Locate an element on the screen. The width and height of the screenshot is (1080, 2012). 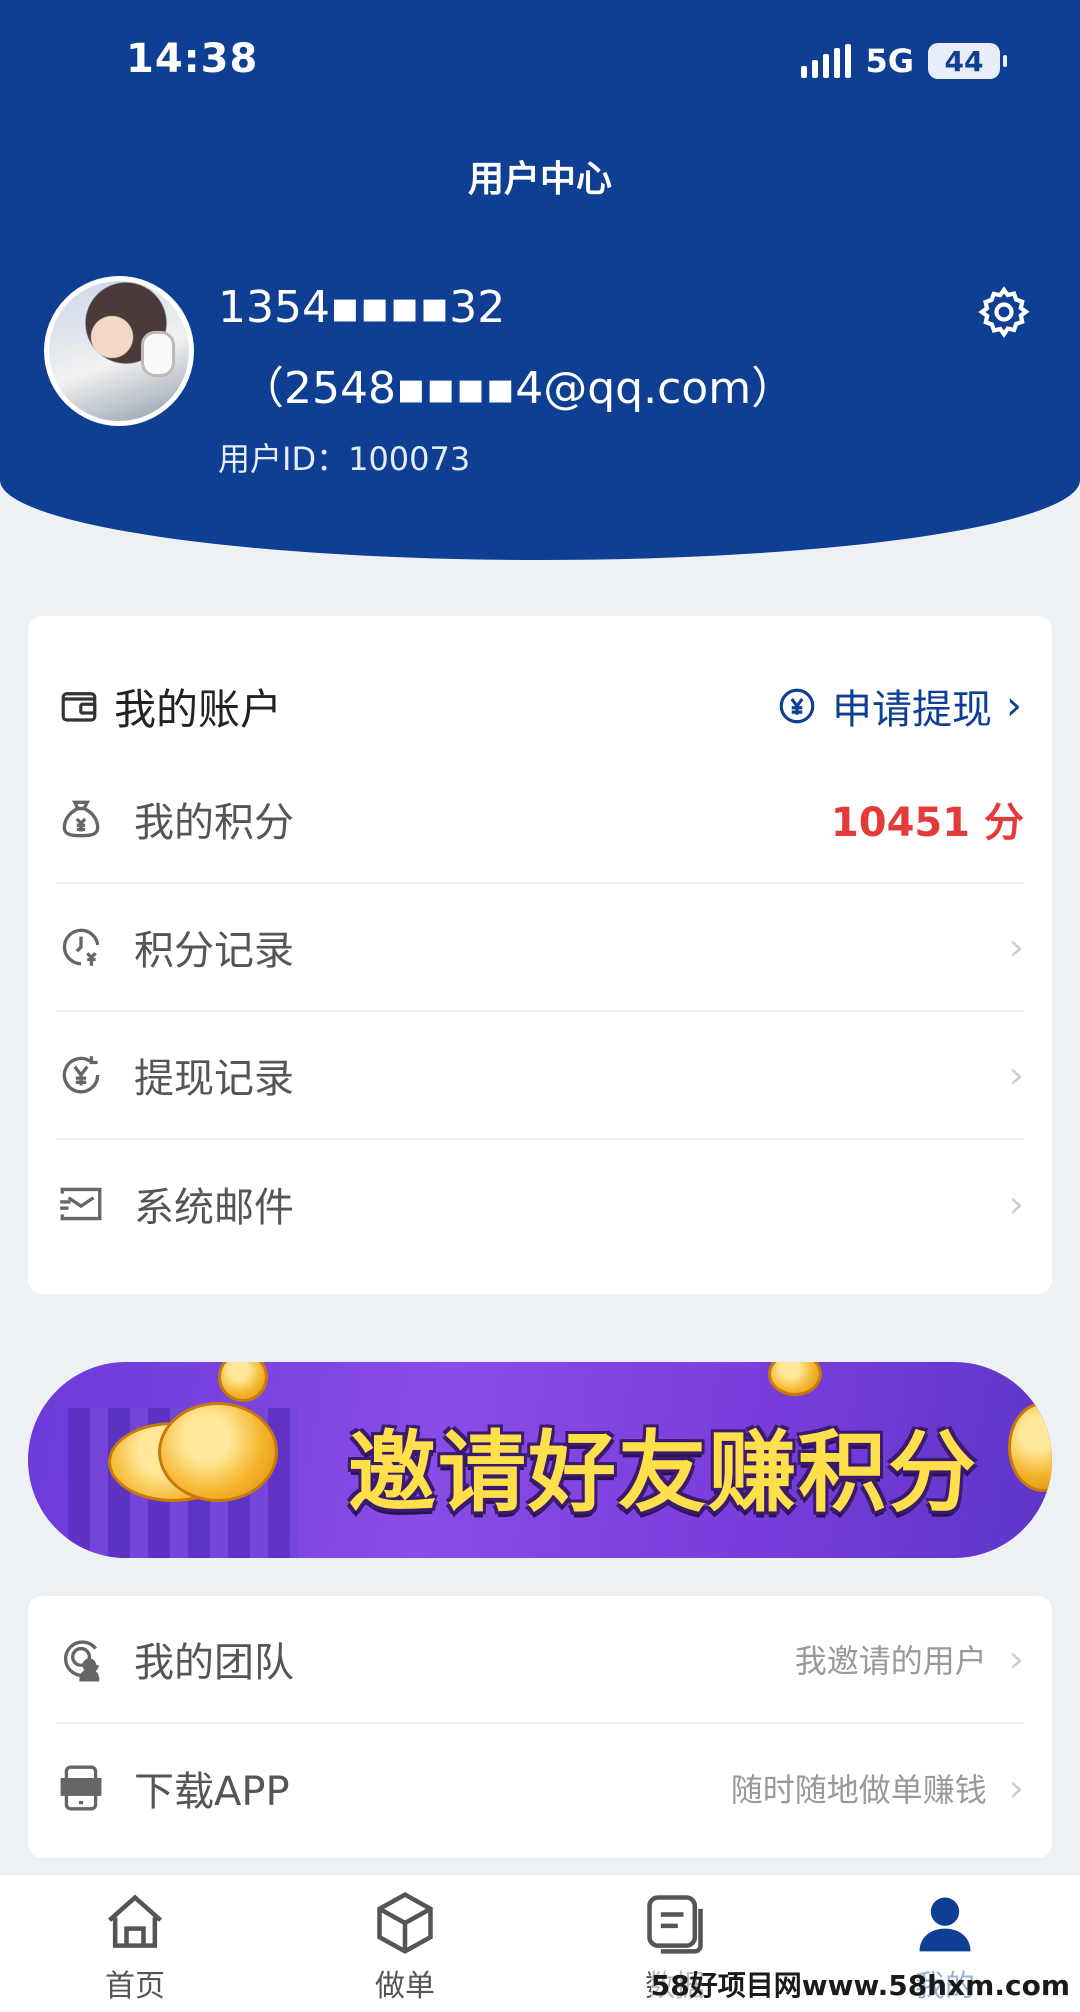
invite-banner: 邀请好友赚积分 is located at coordinates (540, 1460).